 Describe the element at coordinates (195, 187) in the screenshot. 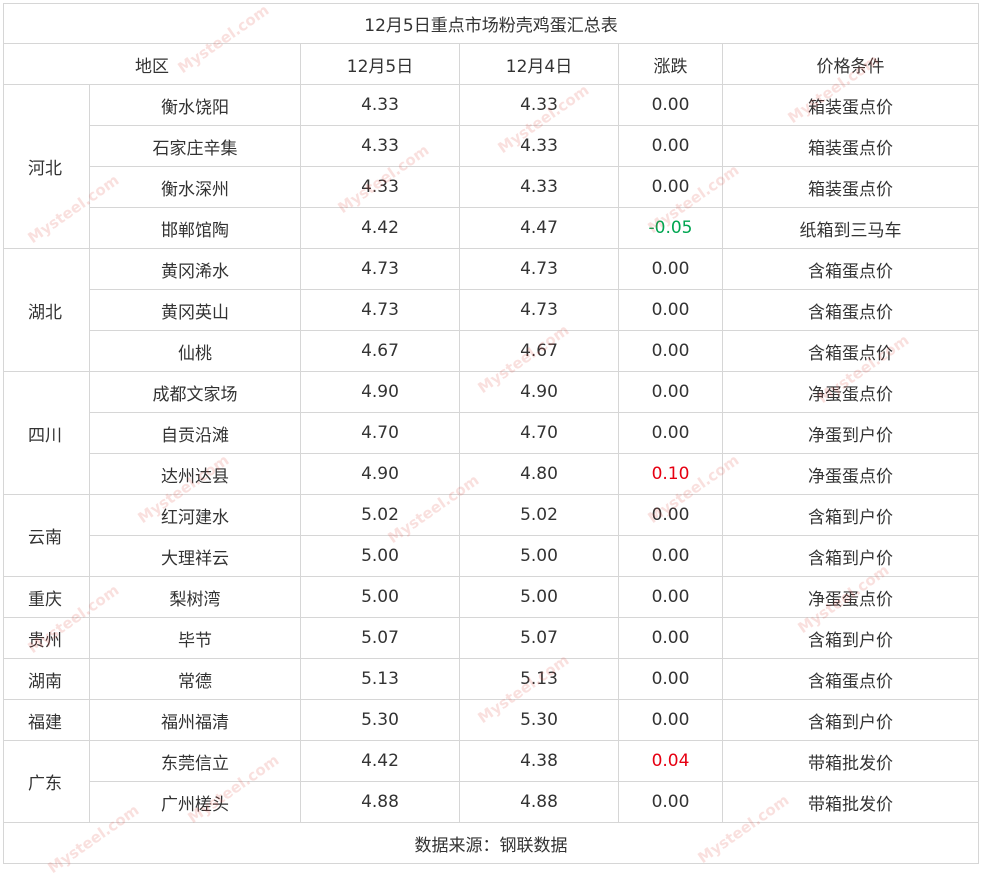

I see `market-cell: 衡水深州` at that location.